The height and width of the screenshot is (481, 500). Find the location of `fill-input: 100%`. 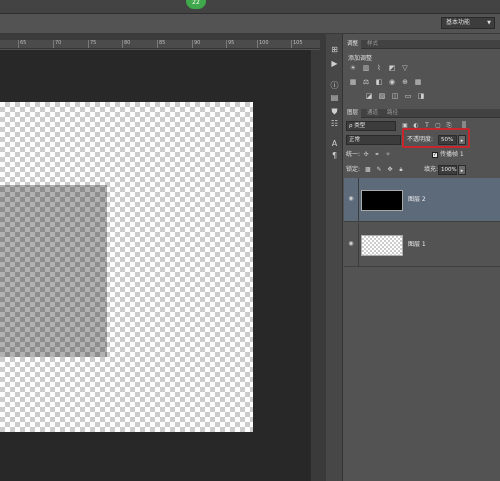

fill-input: 100% is located at coordinates (447, 170).